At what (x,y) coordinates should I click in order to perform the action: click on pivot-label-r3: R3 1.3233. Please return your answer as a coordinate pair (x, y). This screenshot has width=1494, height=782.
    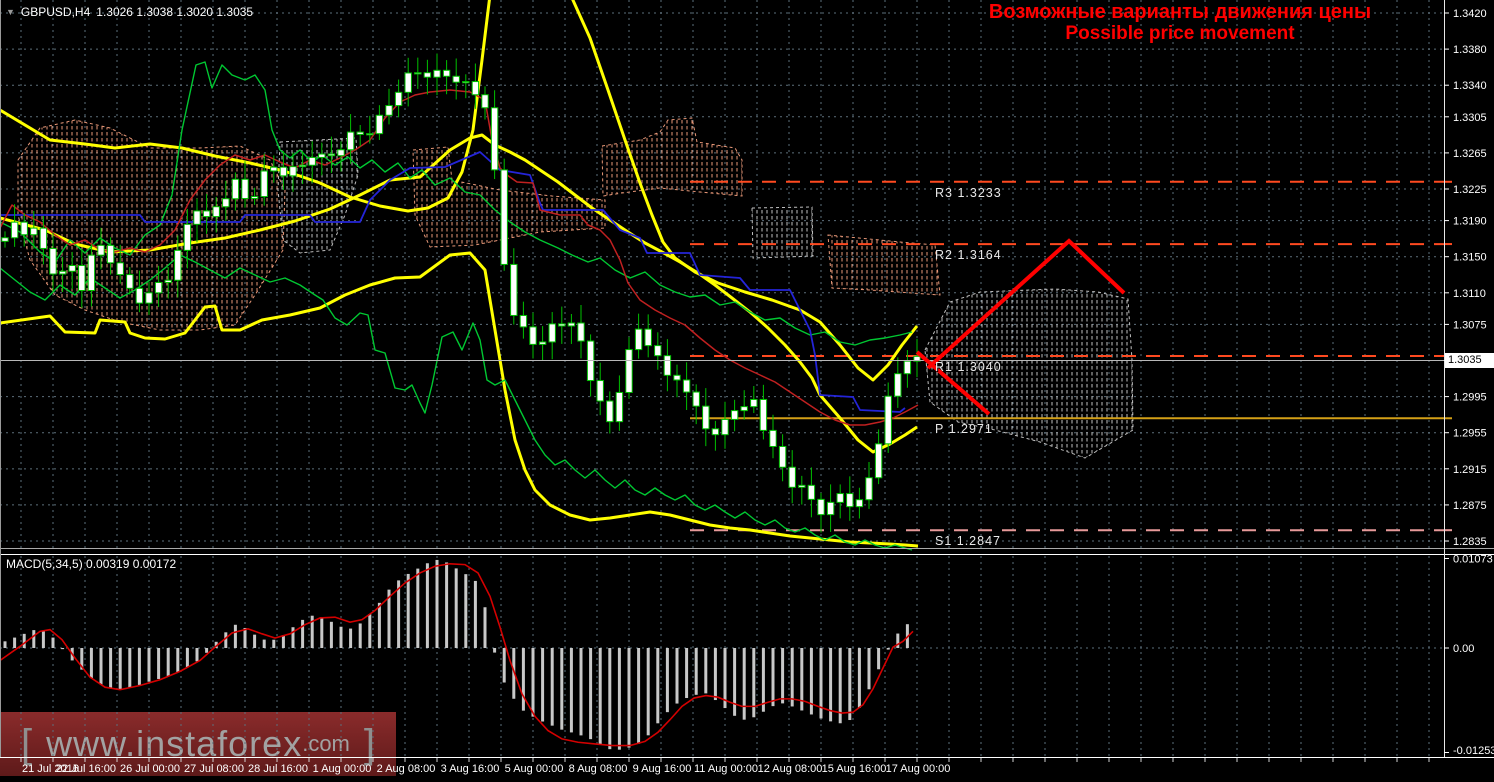
    Looking at the image, I should click on (968, 192).